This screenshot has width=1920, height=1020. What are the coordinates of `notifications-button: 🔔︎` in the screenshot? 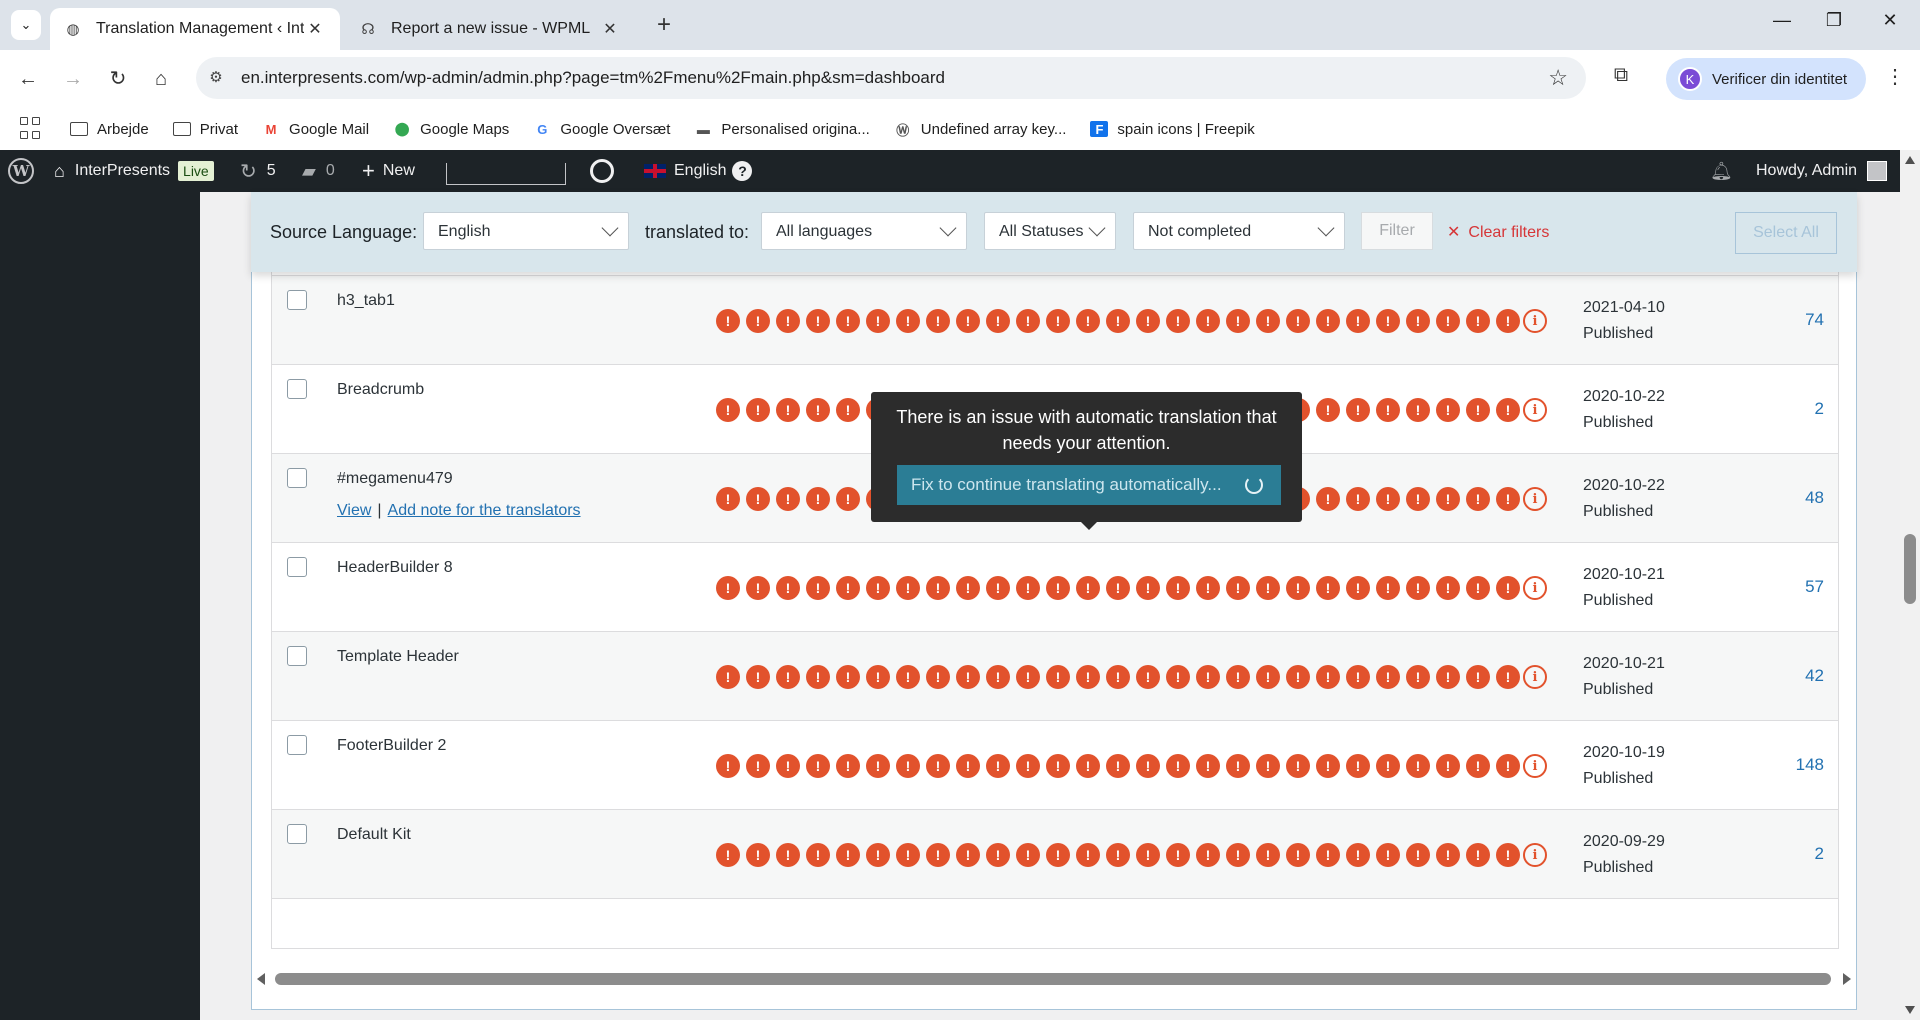 It's located at (1721, 171).